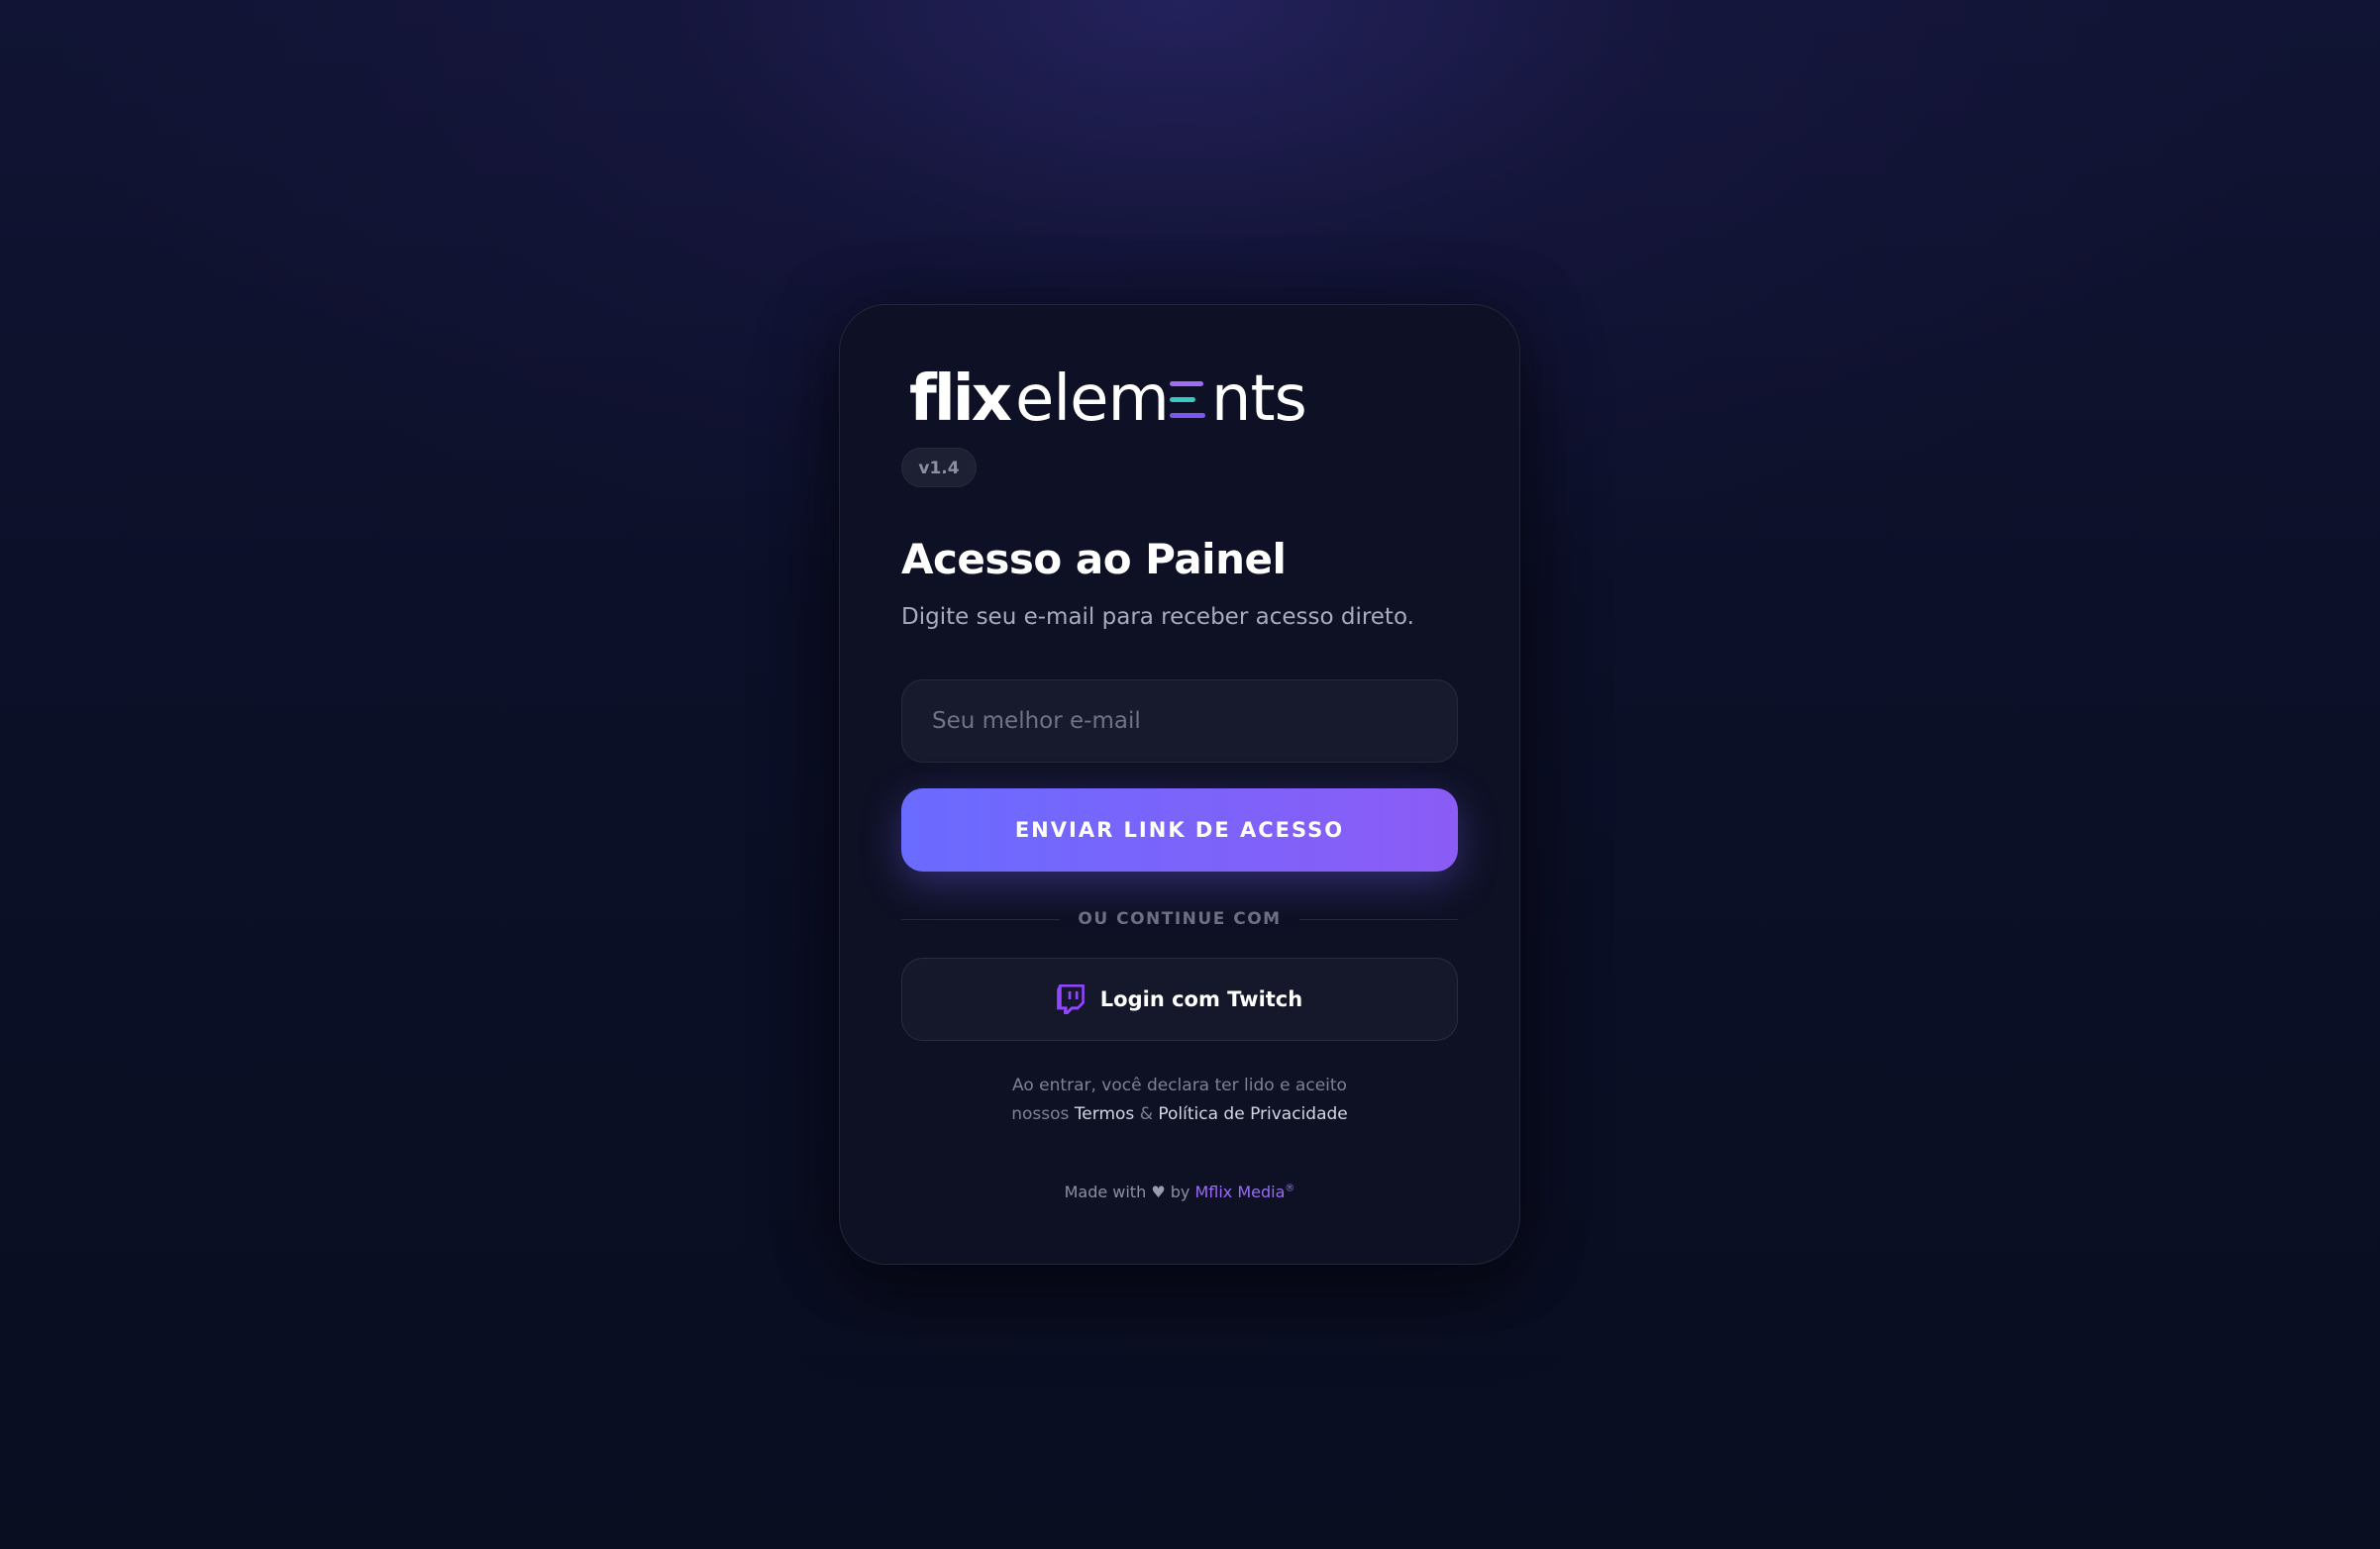  Describe the element at coordinates (1378, 919) in the screenshot. I see `divider-line-right` at that location.